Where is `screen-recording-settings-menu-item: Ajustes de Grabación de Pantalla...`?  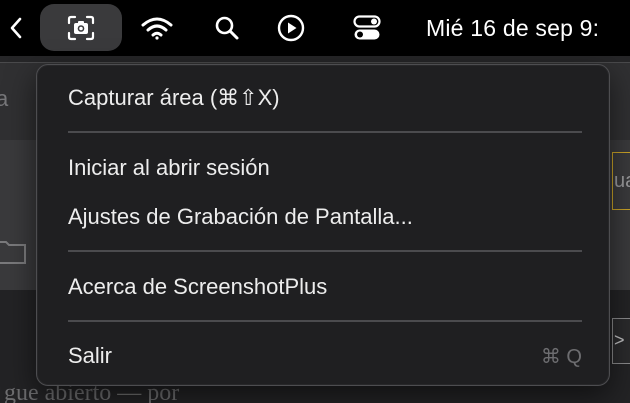
screen-recording-settings-menu-item: Ajustes de Grabación de Pantalla... is located at coordinates (323, 217).